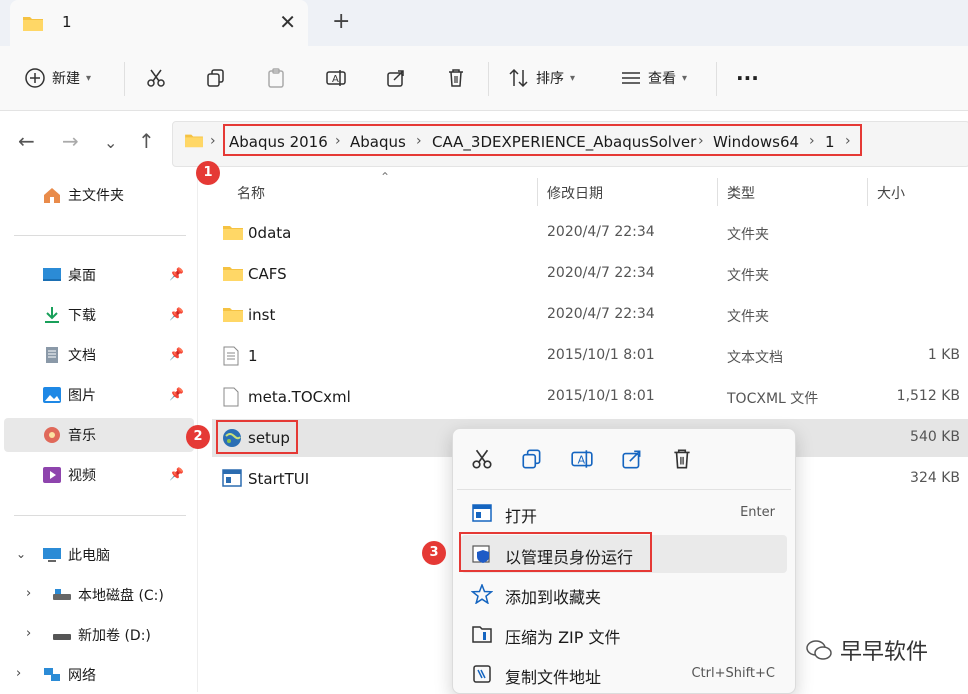 The width and height of the screenshot is (968, 694). What do you see at coordinates (52, 195) in the screenshot?
I see `home-icon` at bounding box center [52, 195].